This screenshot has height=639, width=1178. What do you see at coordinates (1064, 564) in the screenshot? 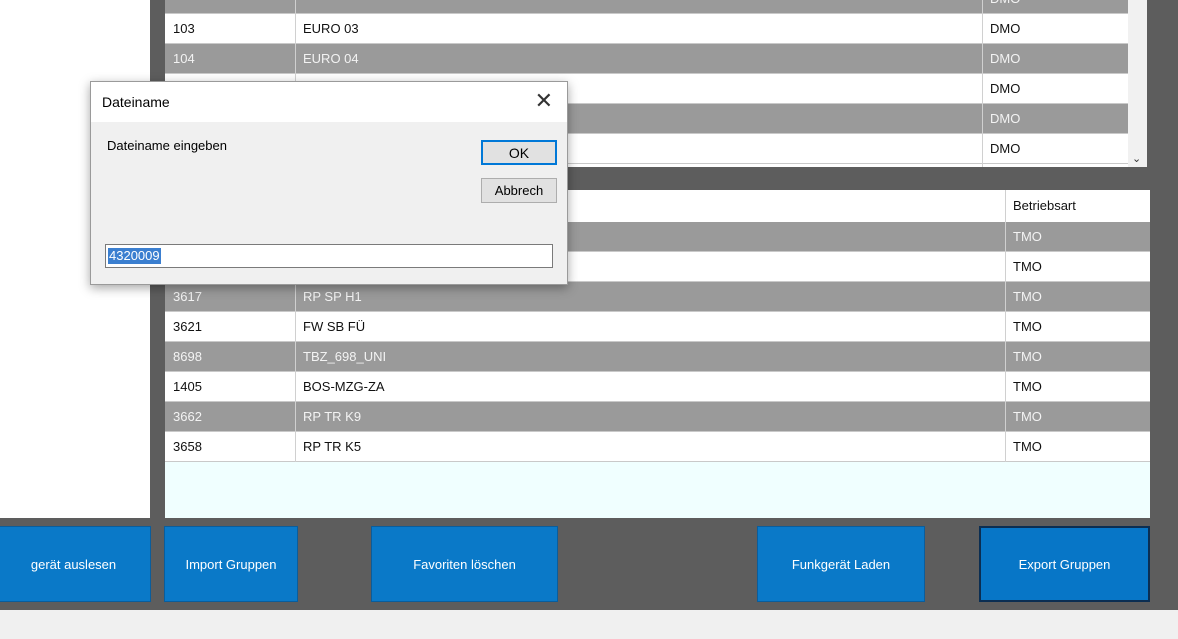
I see `export-groups-button: Export Gruppen` at bounding box center [1064, 564].